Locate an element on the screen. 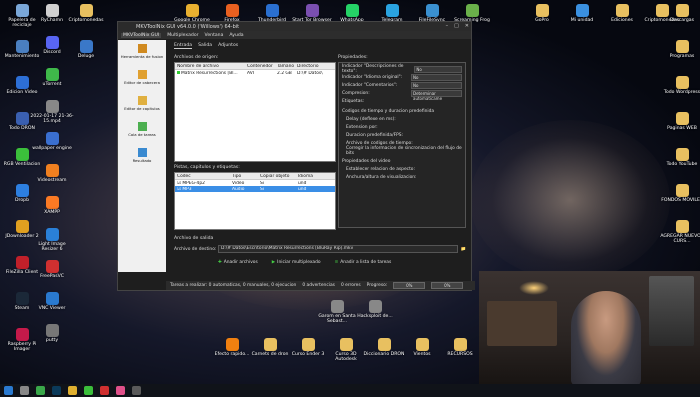  webcam-shelf is located at coordinates (522, 323).